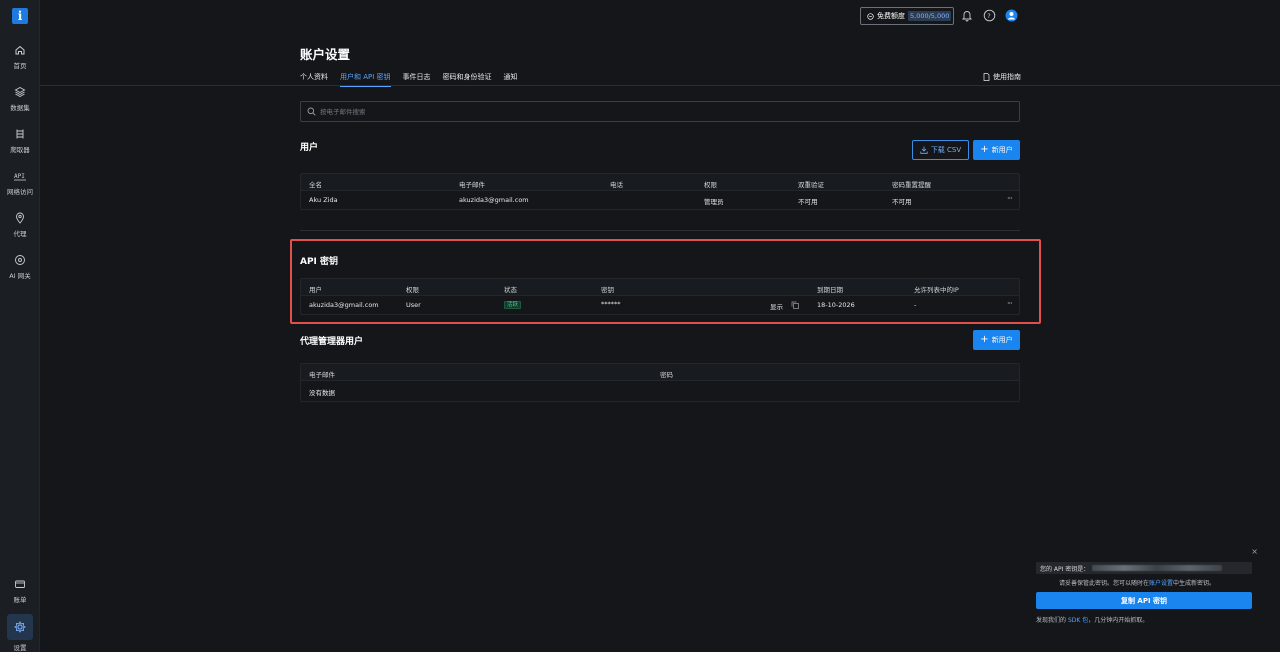 This screenshot has width=1280, height=652. What do you see at coordinates (20, 92) in the screenshot?
I see `dataset-icon` at bounding box center [20, 92].